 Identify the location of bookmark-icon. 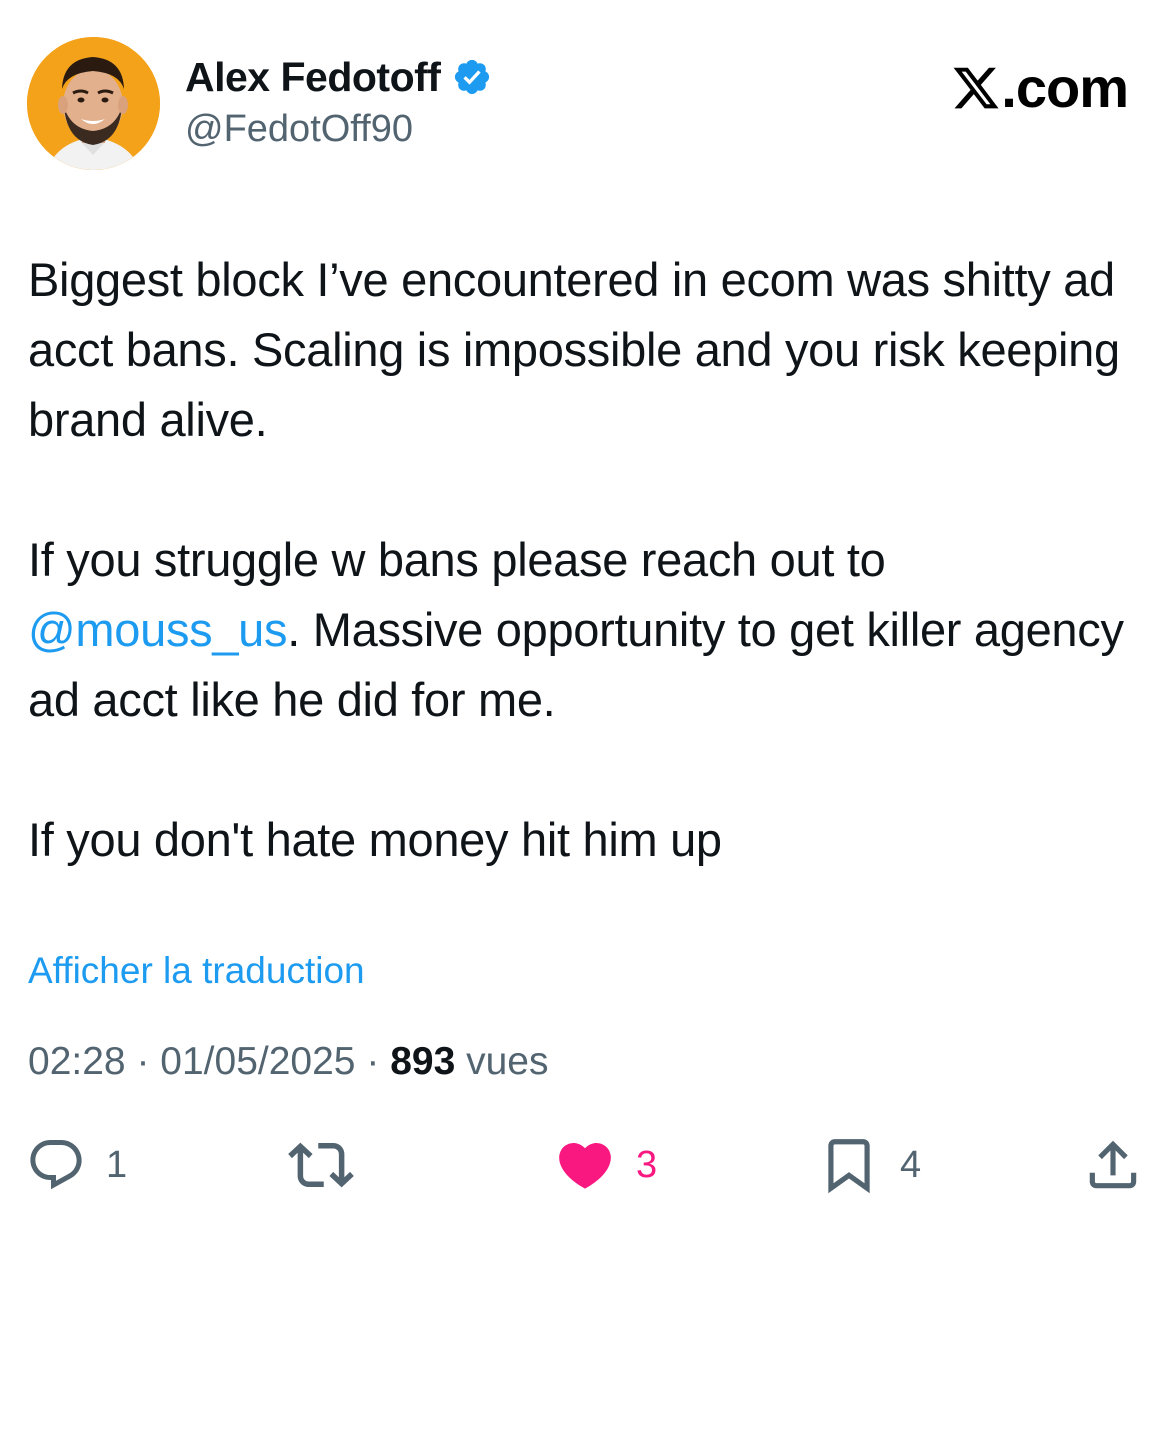
(849, 1165).